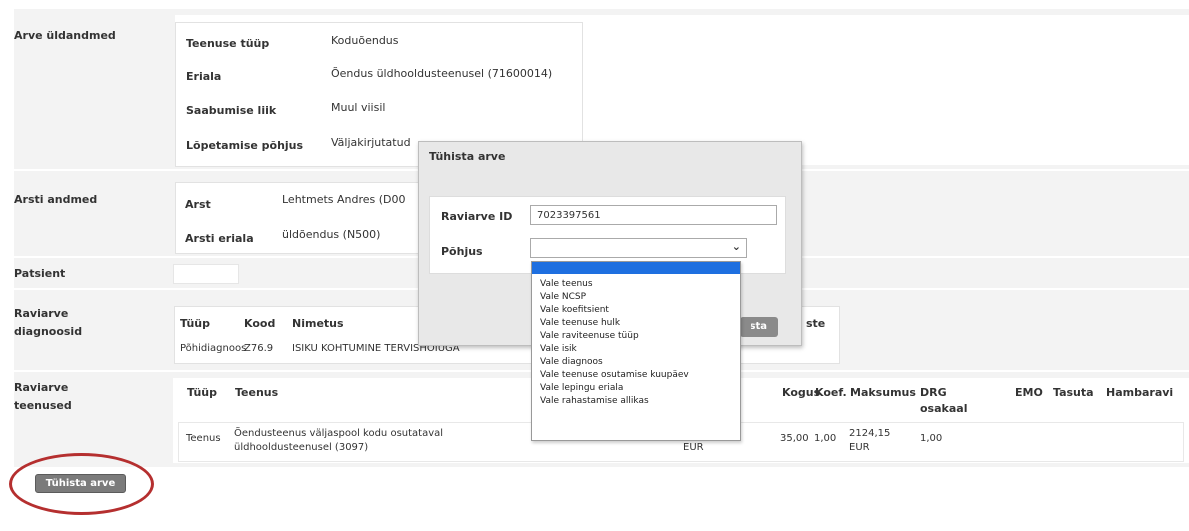 This screenshot has height=531, width=1189. What do you see at coordinates (198, 204) in the screenshot?
I see `doctor-label: Arst` at bounding box center [198, 204].